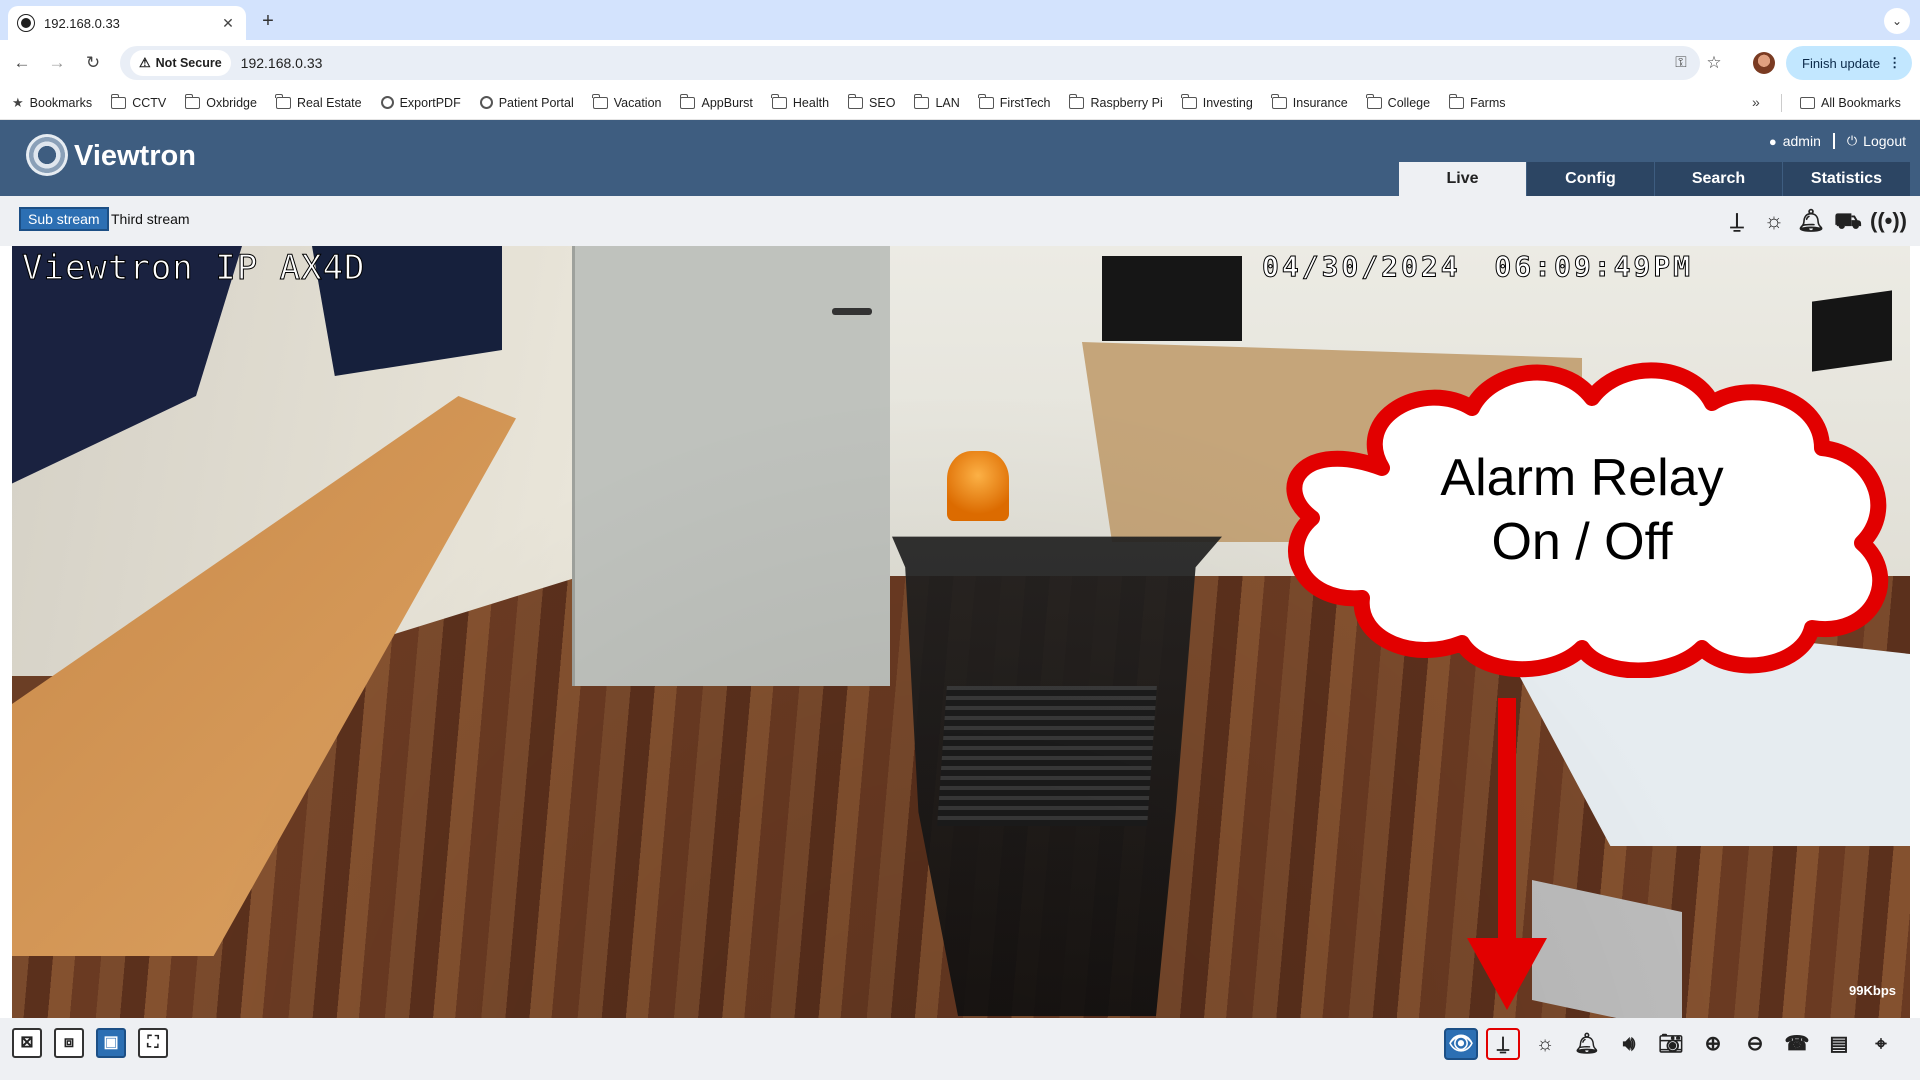 Image resolution: width=1920 pixels, height=1080 pixels. I want to click on bookmark-item: College, so click(1398, 101).